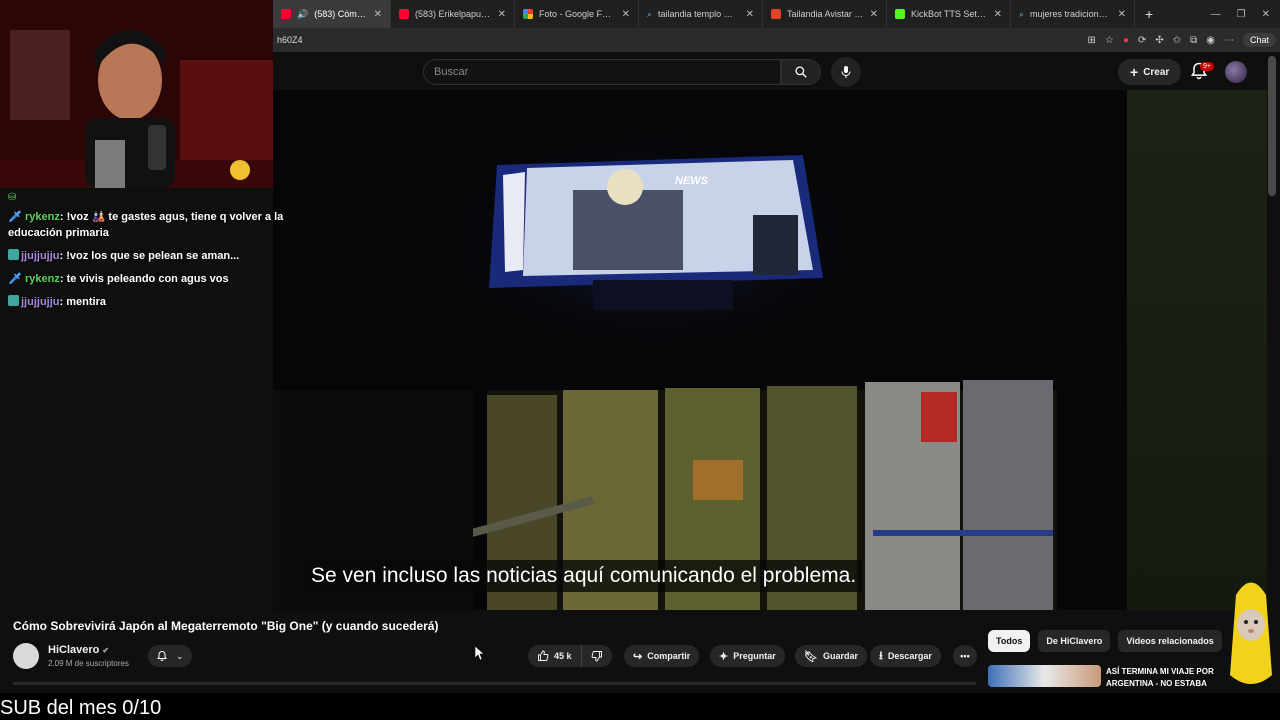  What do you see at coordinates (1170, 641) in the screenshot?
I see `chip-related-videos: Videos relacionados` at bounding box center [1170, 641].